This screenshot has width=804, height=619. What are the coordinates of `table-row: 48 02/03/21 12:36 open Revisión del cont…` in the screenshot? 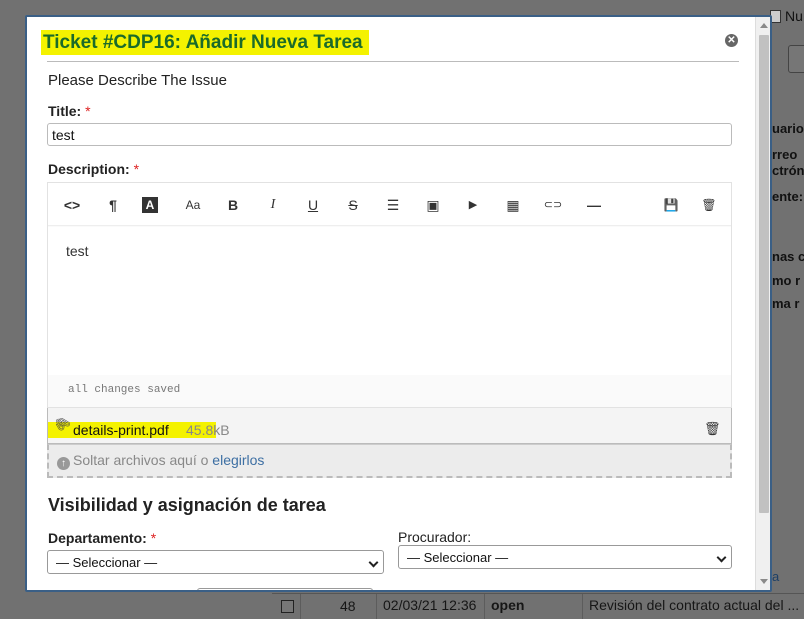 It's located at (538, 606).